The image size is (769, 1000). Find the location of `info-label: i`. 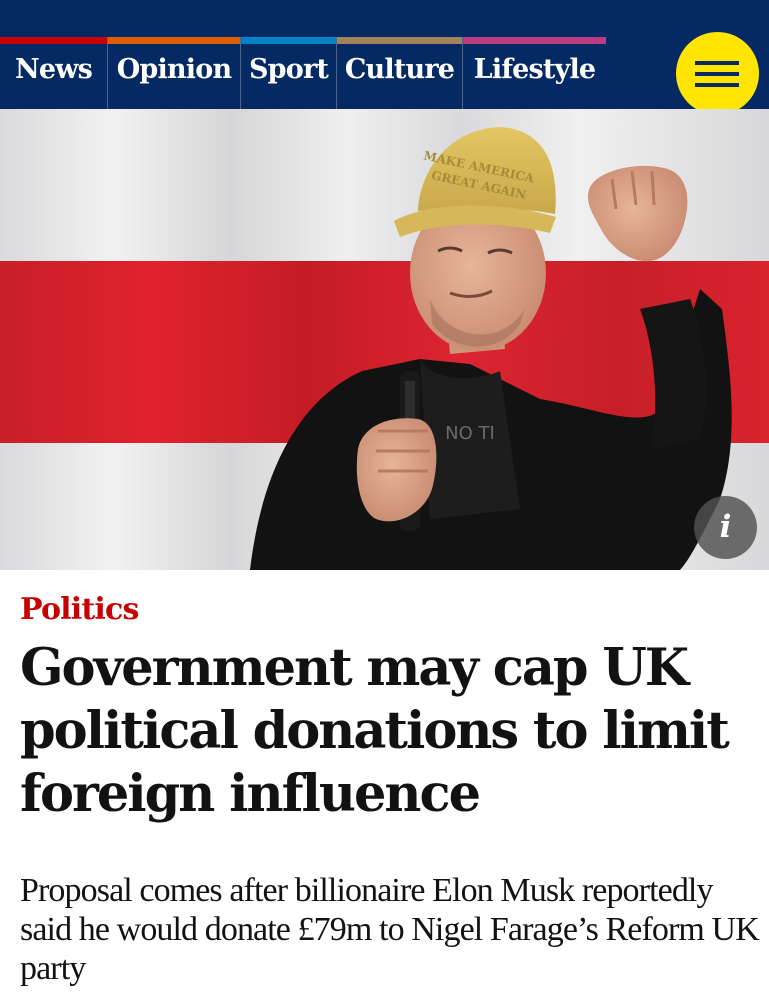

info-label: i is located at coordinates (725, 527).